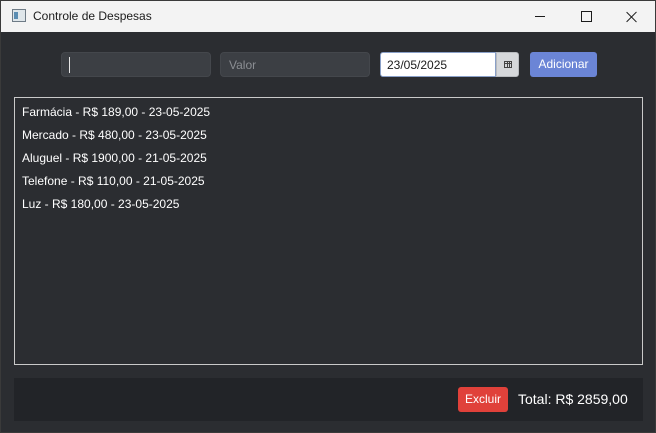 The image size is (656, 433). Describe the element at coordinates (328, 16) in the screenshot. I see `title-bar: Controle de Despesas` at that location.